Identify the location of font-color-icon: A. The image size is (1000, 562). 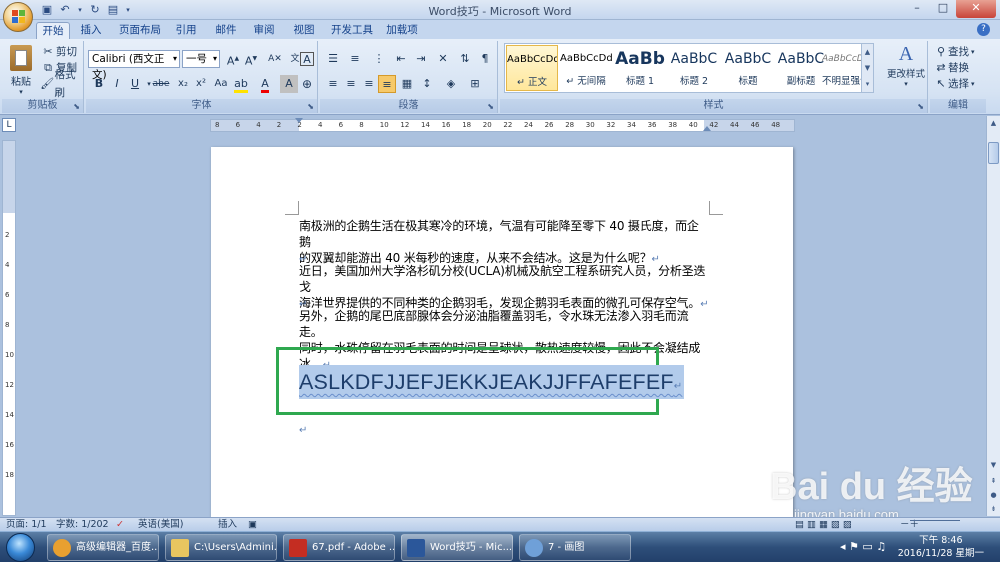
(265, 84).